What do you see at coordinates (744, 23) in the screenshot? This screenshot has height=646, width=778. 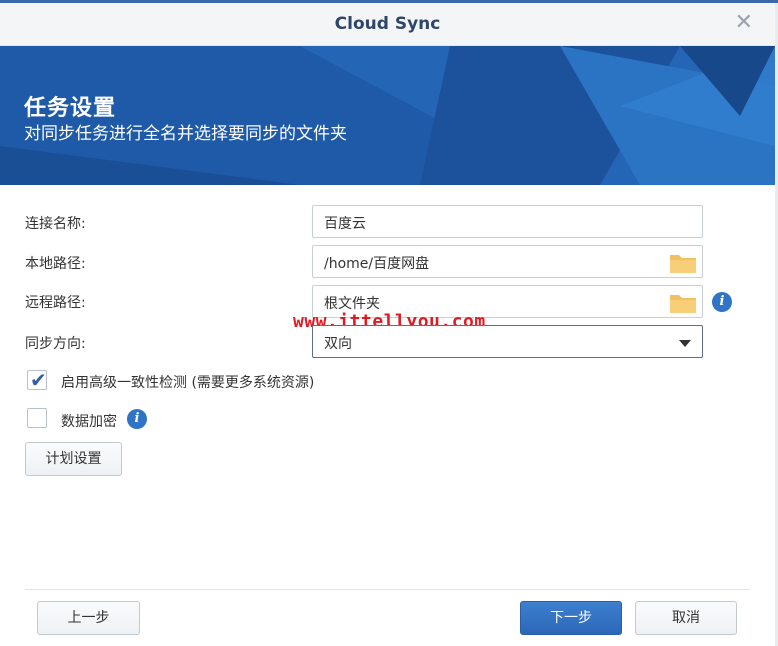 I see `close-icon: ✕` at bounding box center [744, 23].